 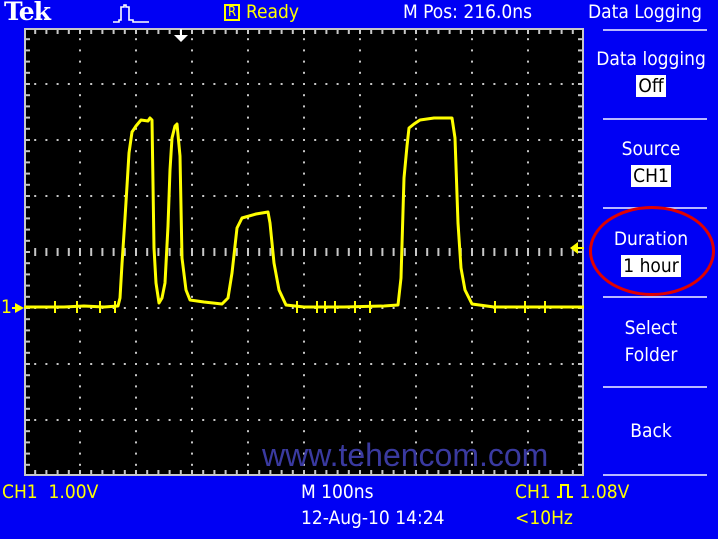 What do you see at coordinates (651, 431) in the screenshot?
I see `back-button: Back` at bounding box center [651, 431].